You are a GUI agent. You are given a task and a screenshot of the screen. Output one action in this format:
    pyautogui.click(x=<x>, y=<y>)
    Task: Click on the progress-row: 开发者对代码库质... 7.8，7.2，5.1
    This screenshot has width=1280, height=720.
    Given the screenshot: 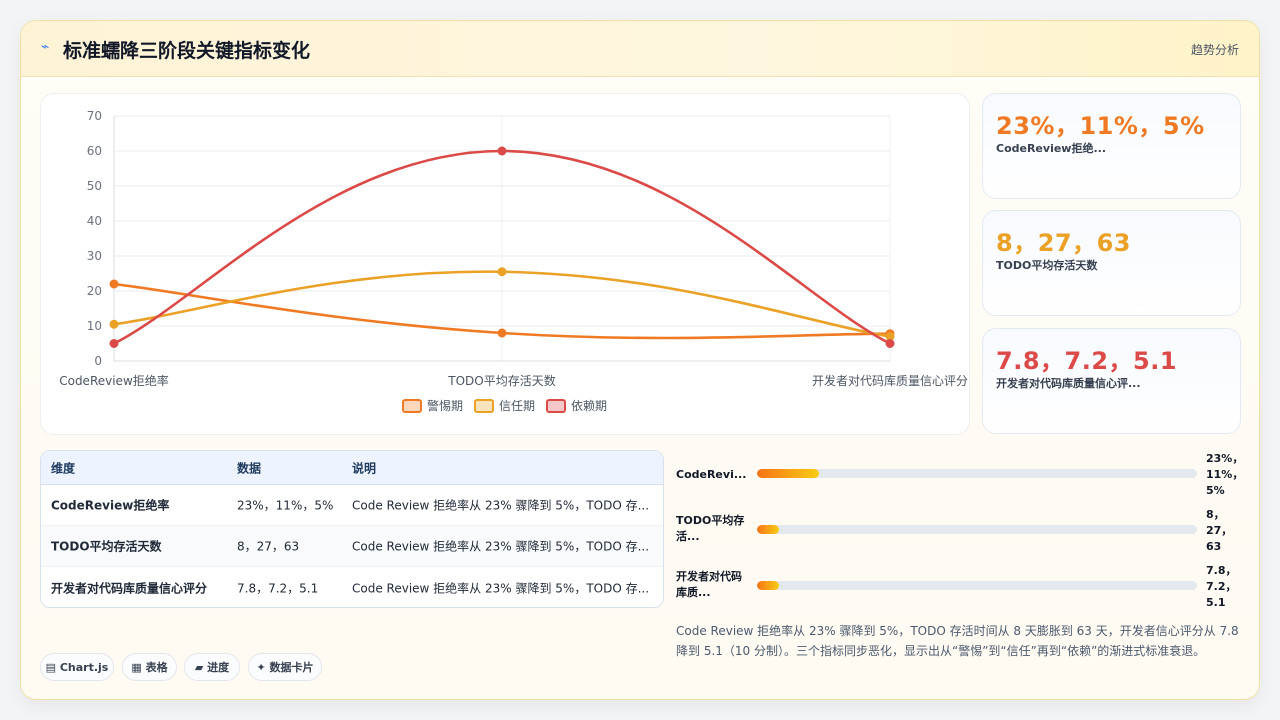 What is the action you would take?
    pyautogui.click(x=958, y=588)
    